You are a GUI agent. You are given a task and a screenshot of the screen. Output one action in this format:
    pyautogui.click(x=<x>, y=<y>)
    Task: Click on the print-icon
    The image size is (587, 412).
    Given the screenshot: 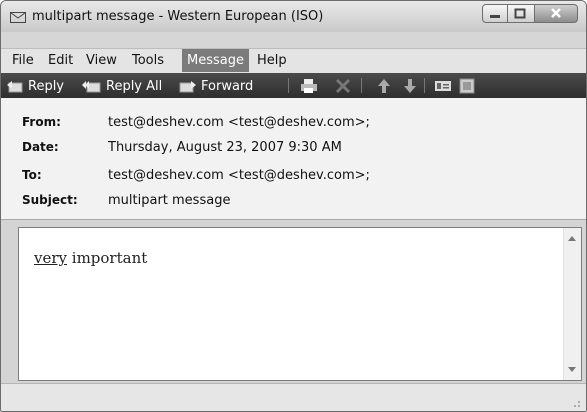 What is the action you would take?
    pyautogui.click(x=309, y=86)
    